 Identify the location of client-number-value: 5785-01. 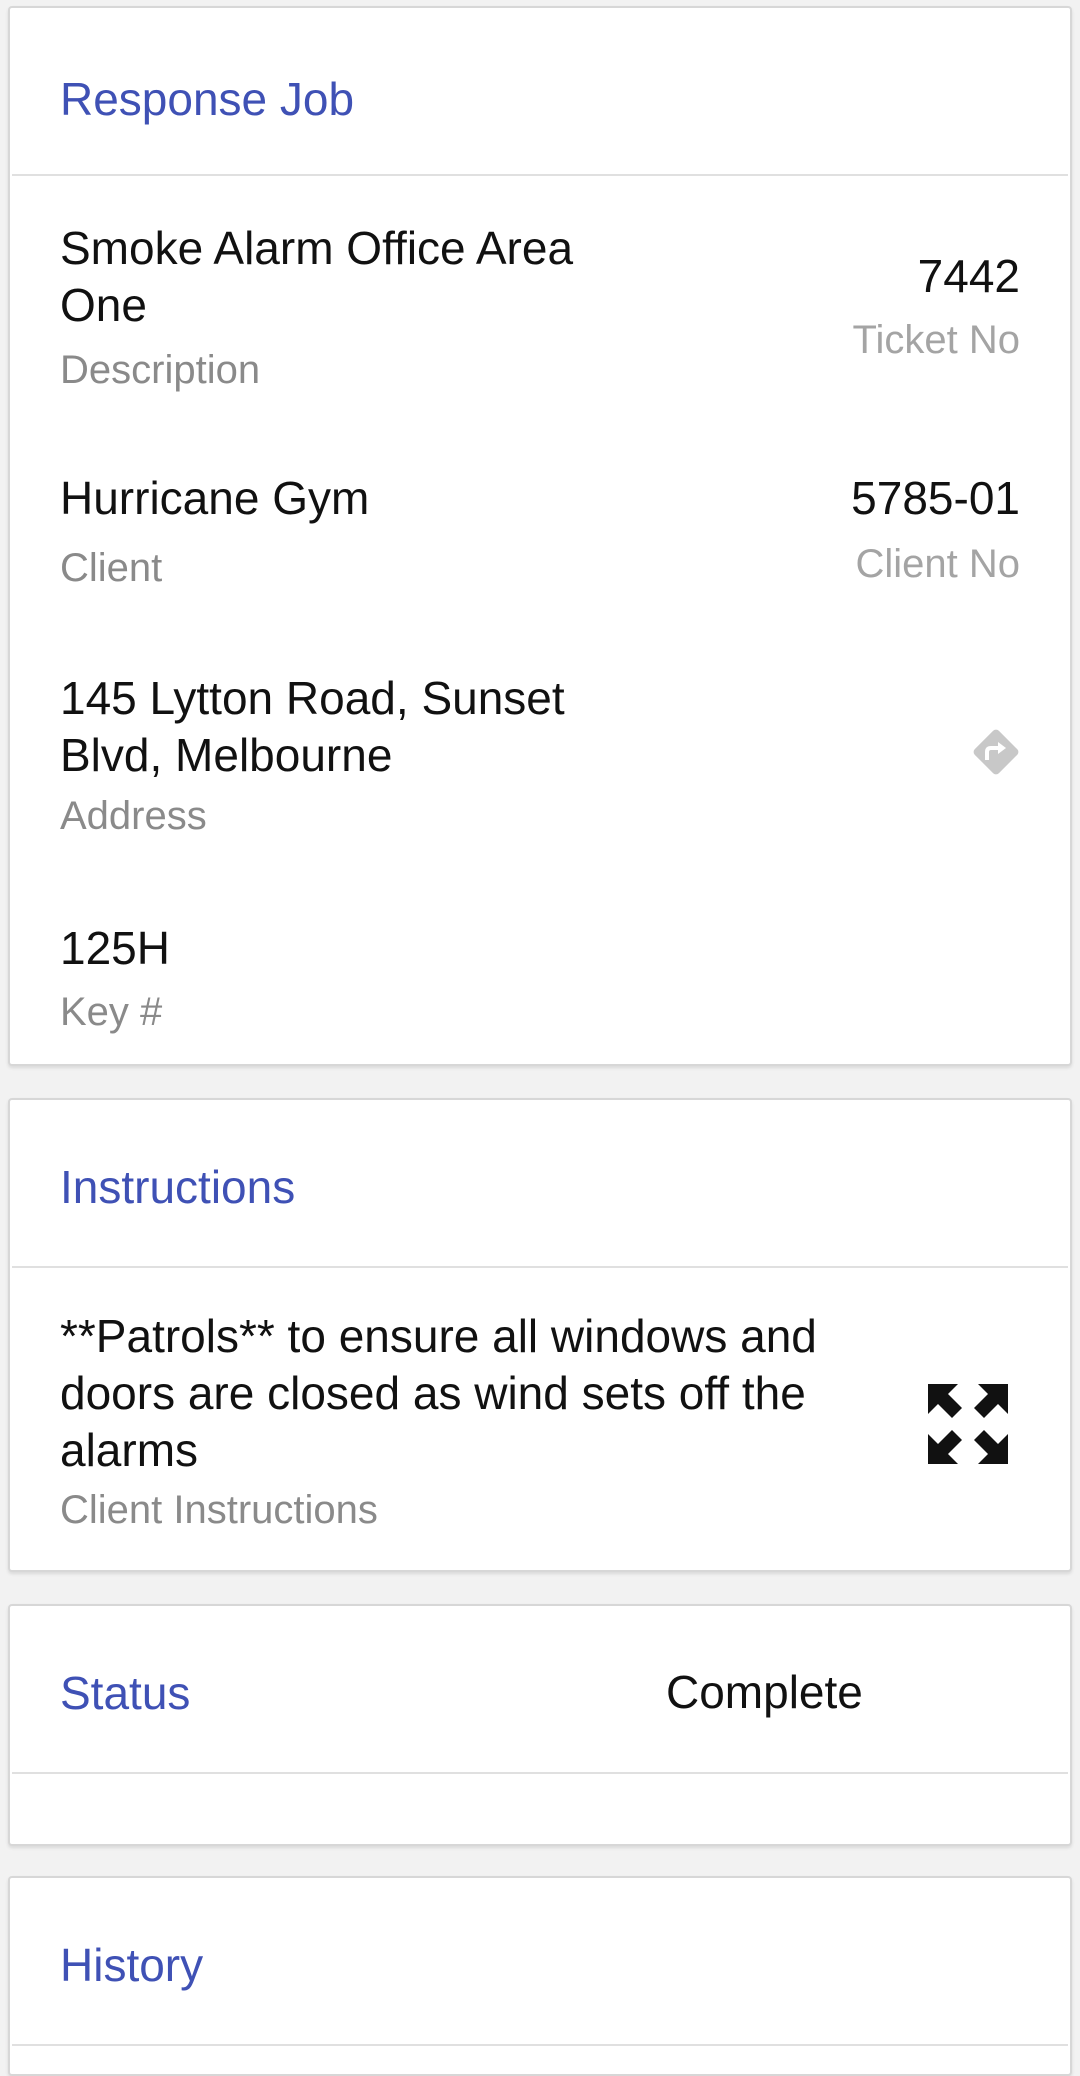
(935, 498).